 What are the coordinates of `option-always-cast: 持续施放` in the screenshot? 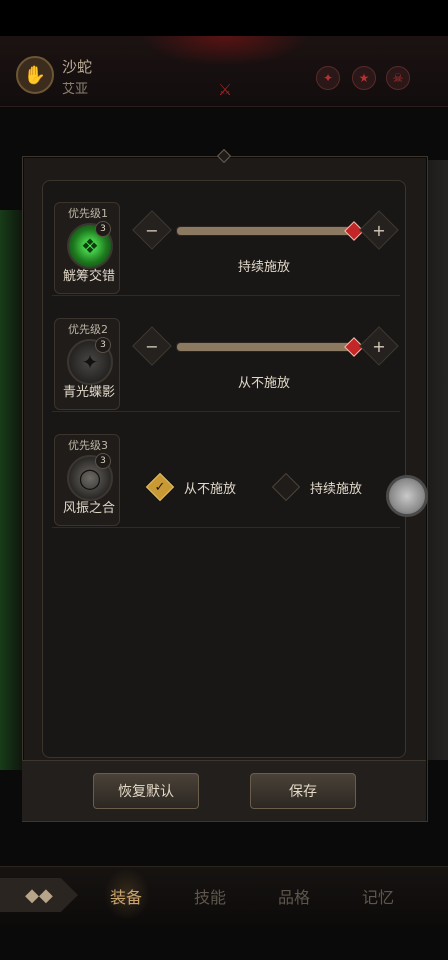 It's located at (317, 487).